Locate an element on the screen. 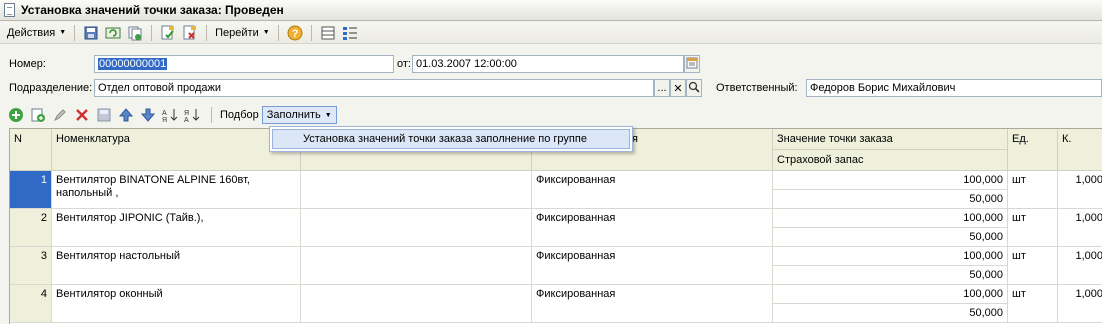 The image size is (1102, 324). unpost-icon is located at coordinates (190, 33).